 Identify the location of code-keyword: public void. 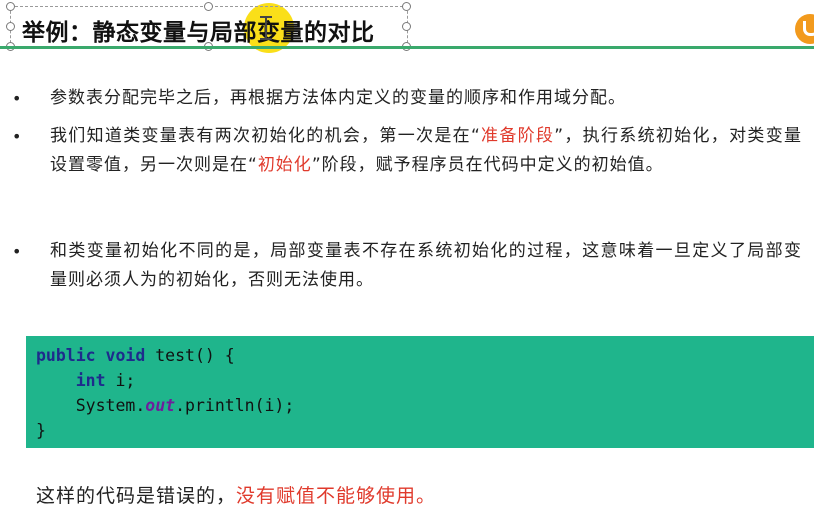
(91, 355).